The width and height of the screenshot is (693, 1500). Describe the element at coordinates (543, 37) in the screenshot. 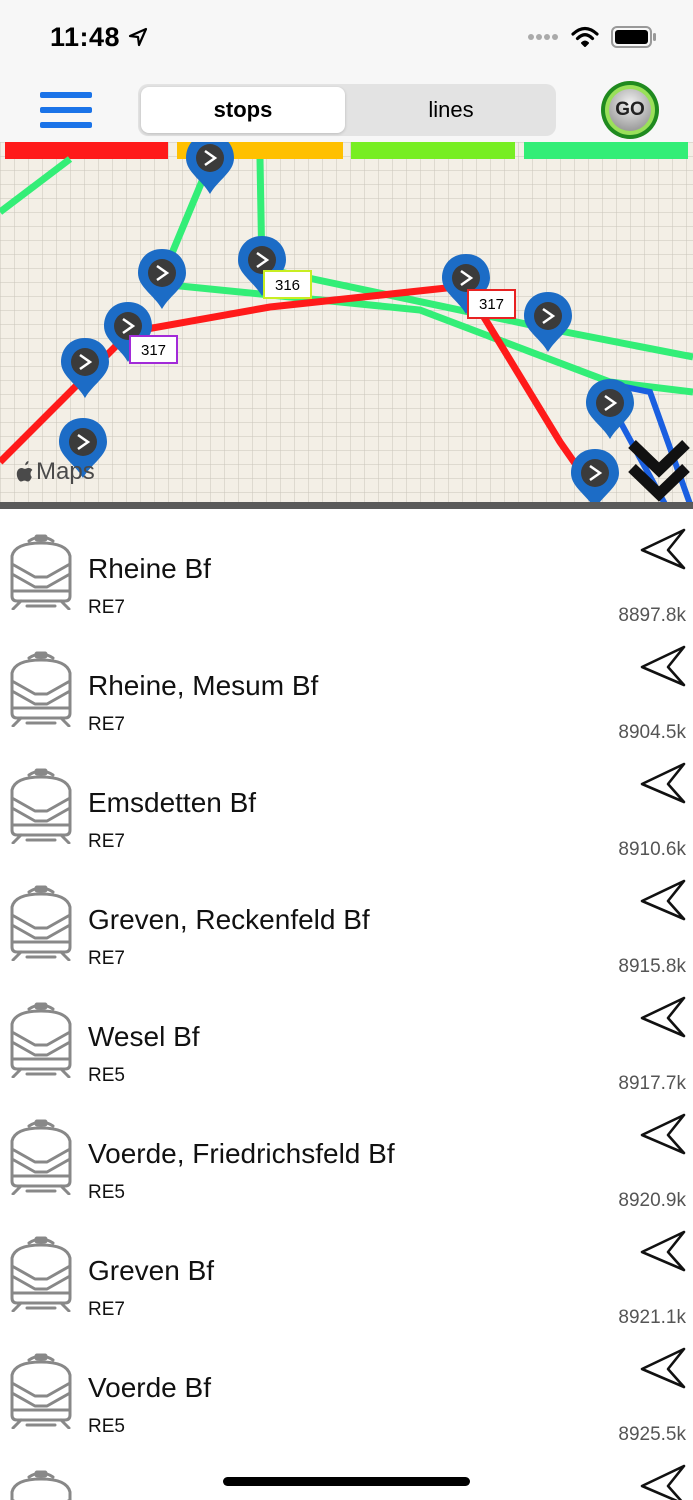

I see `cellular-signal-icon` at that location.